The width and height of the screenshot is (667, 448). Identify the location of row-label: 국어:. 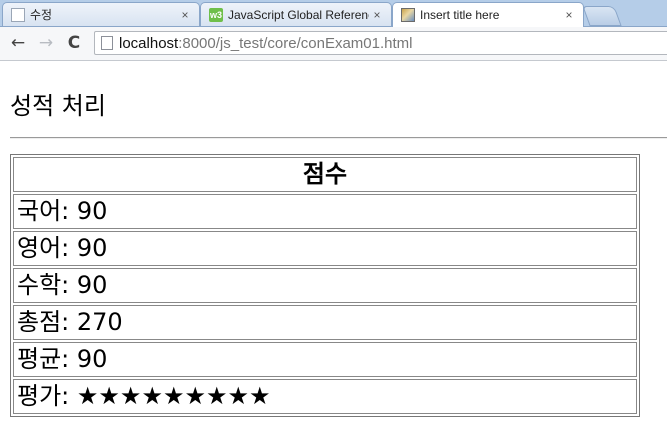
(43, 211).